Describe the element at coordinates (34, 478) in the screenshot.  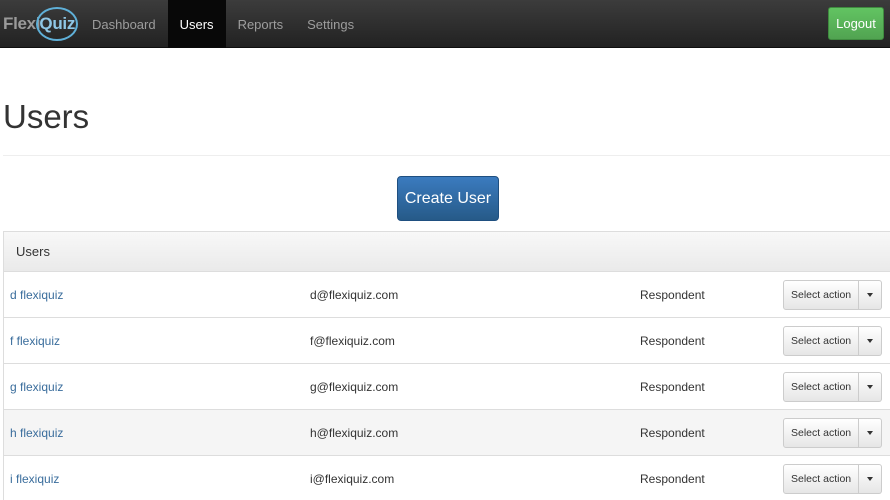
I see `user-name-link: i flexiquiz` at that location.